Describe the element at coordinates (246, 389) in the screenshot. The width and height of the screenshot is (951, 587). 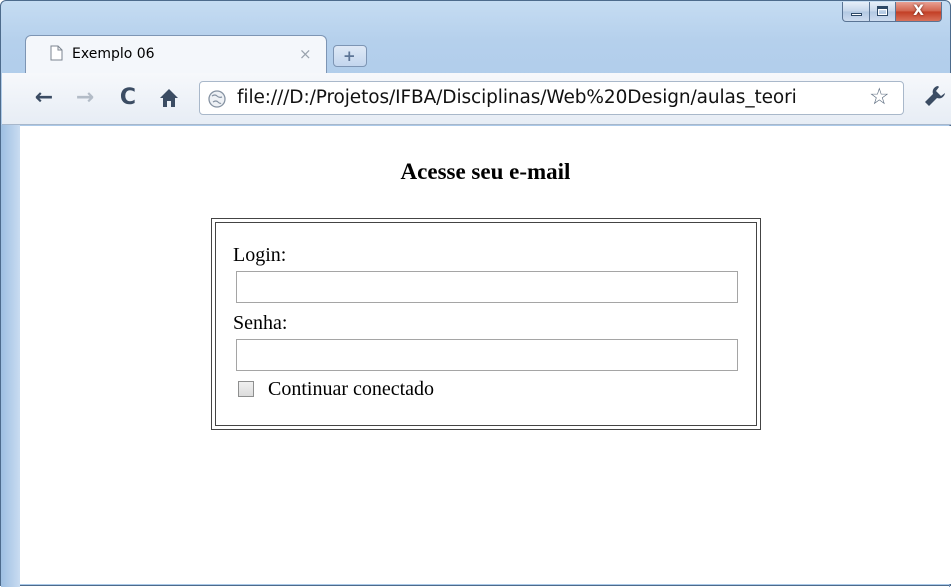
I see `continuar-conectado-checkbox` at that location.